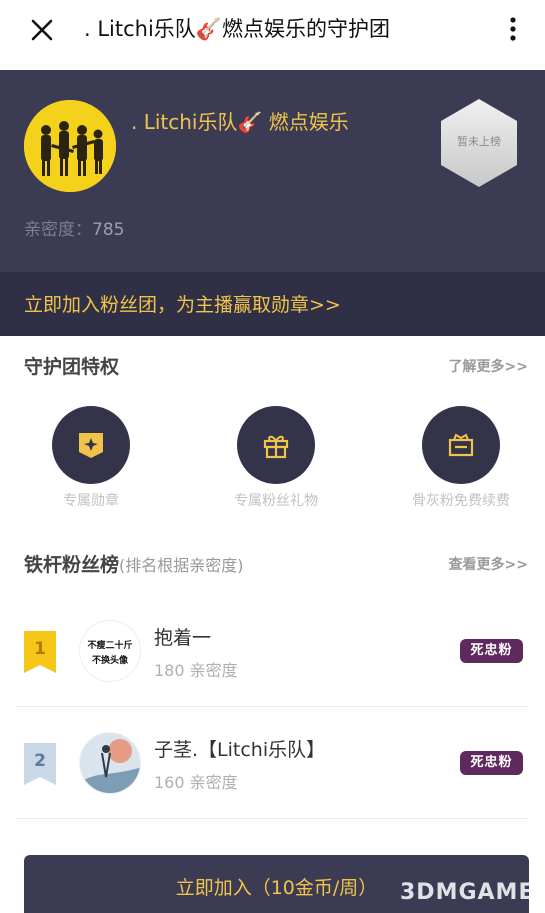 The image size is (545, 913). I want to click on fan-avatar, so click(110, 763).